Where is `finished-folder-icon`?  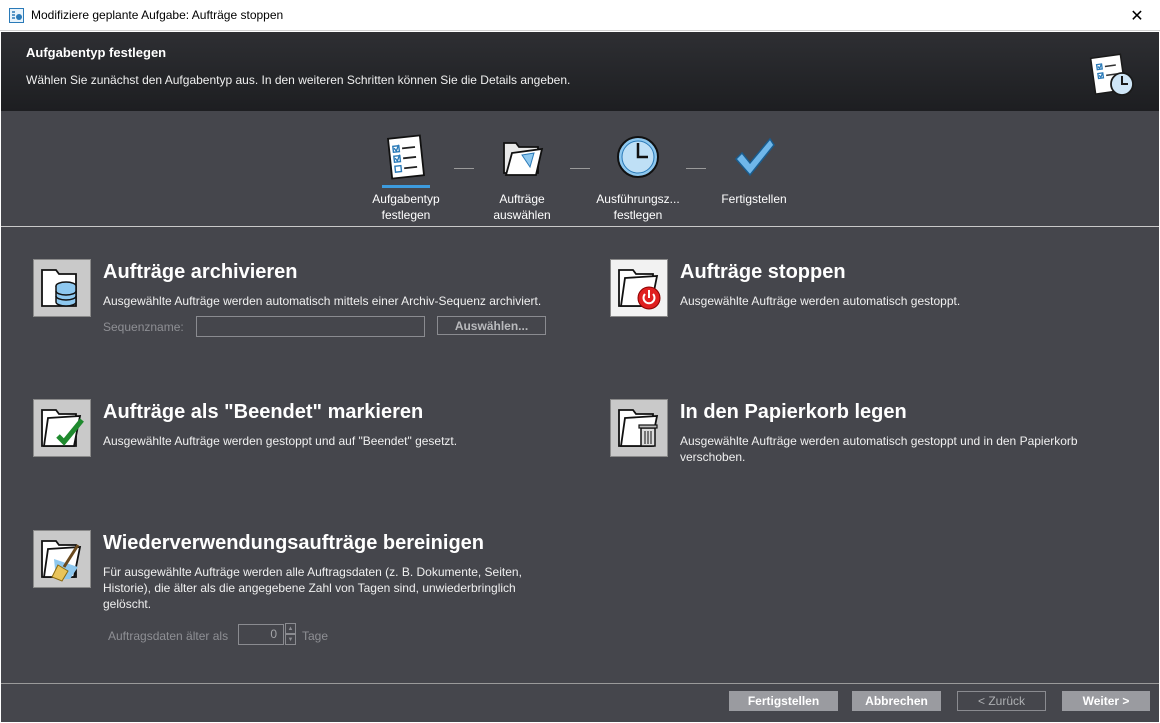 finished-folder-icon is located at coordinates (62, 428).